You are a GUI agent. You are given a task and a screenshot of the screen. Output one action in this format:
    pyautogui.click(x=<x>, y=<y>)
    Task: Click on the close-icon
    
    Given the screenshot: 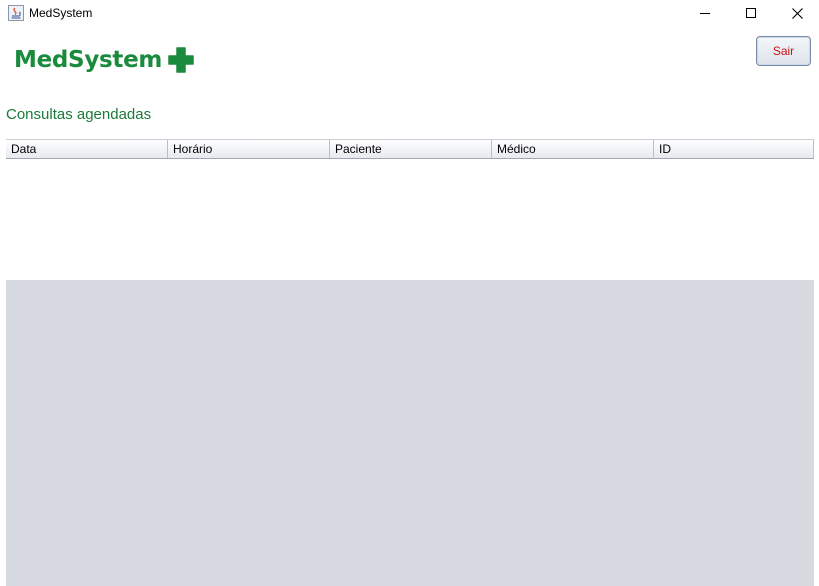 What is the action you would take?
    pyautogui.click(x=797, y=13)
    